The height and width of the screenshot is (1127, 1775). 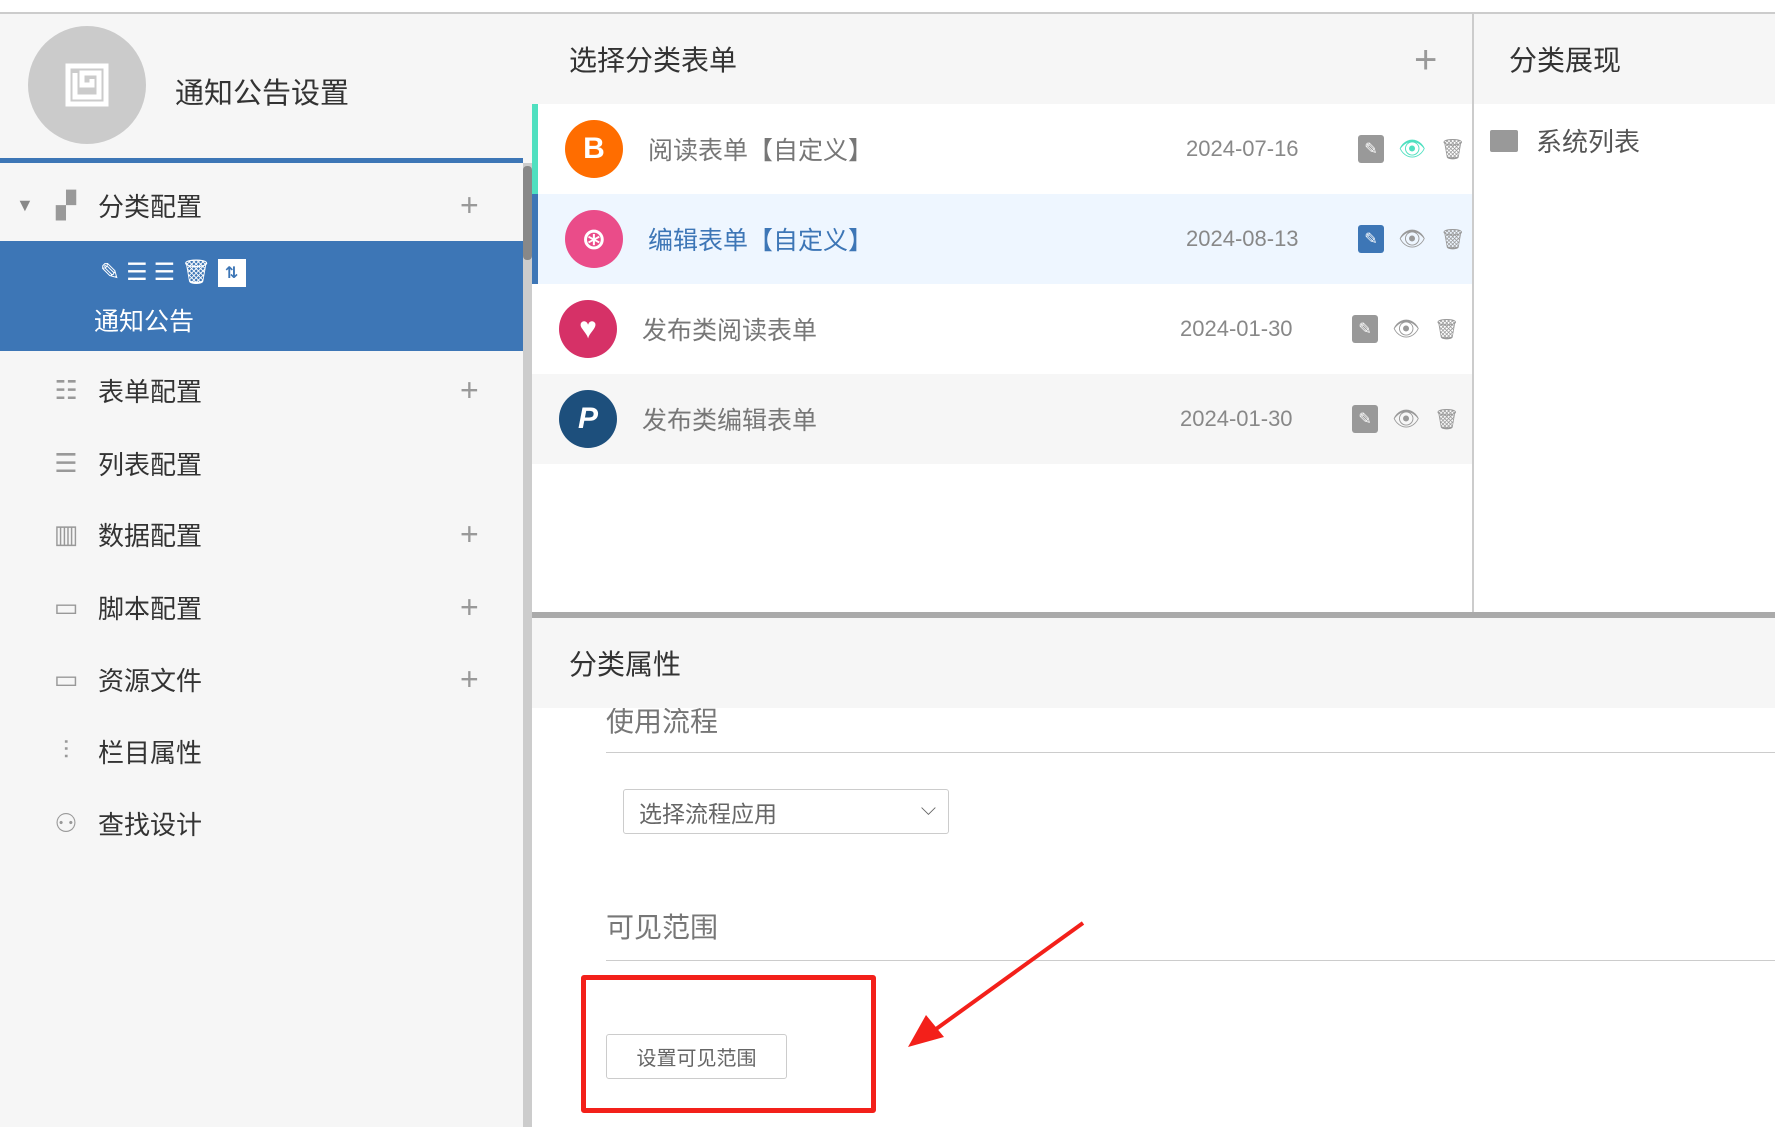 I want to click on display-panel-header: 分类展现, so click(x=1624, y=59).